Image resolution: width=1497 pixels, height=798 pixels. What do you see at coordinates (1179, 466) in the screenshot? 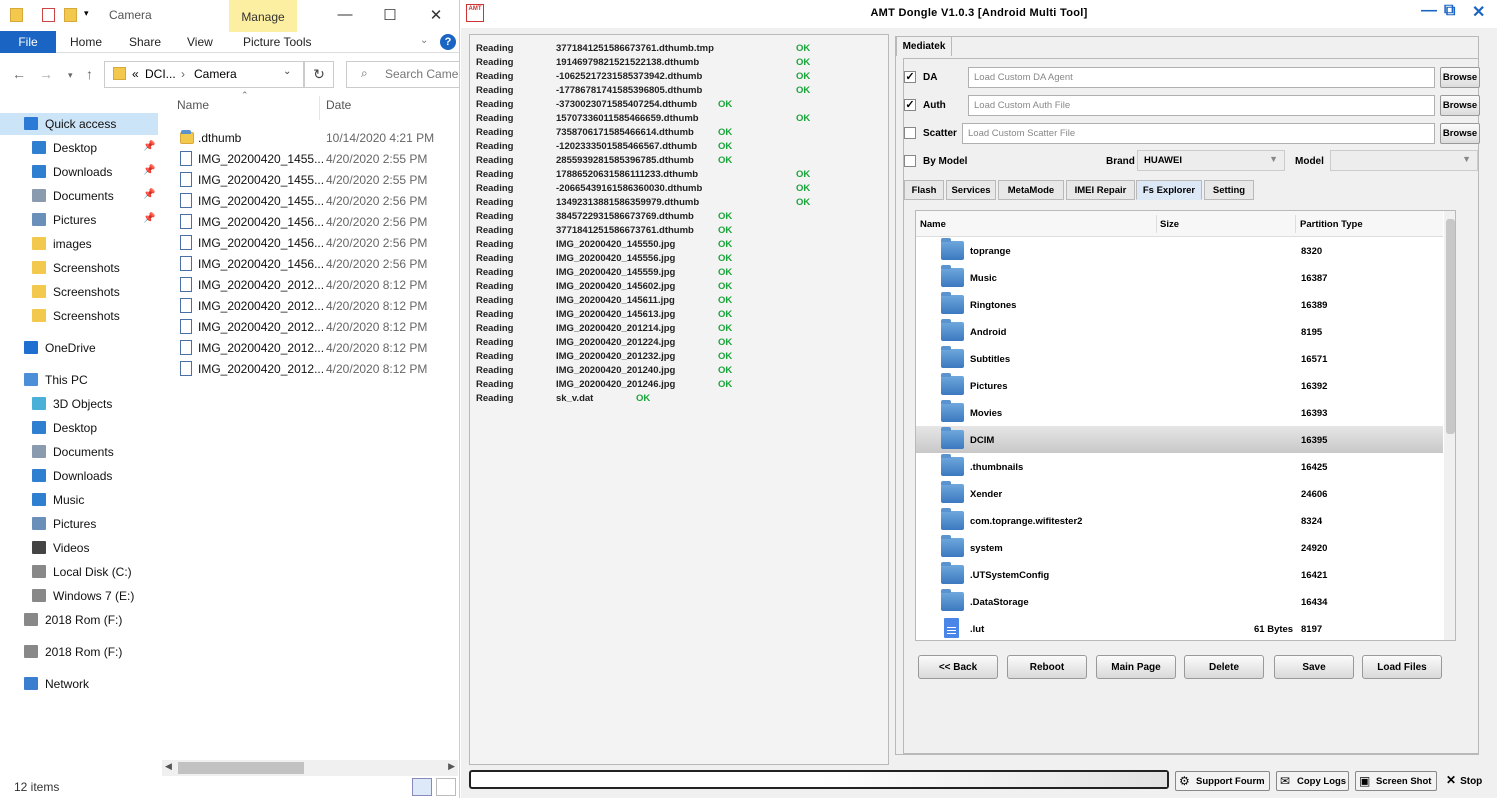
I see `fs-row: .thumbnails 16425` at bounding box center [1179, 466].